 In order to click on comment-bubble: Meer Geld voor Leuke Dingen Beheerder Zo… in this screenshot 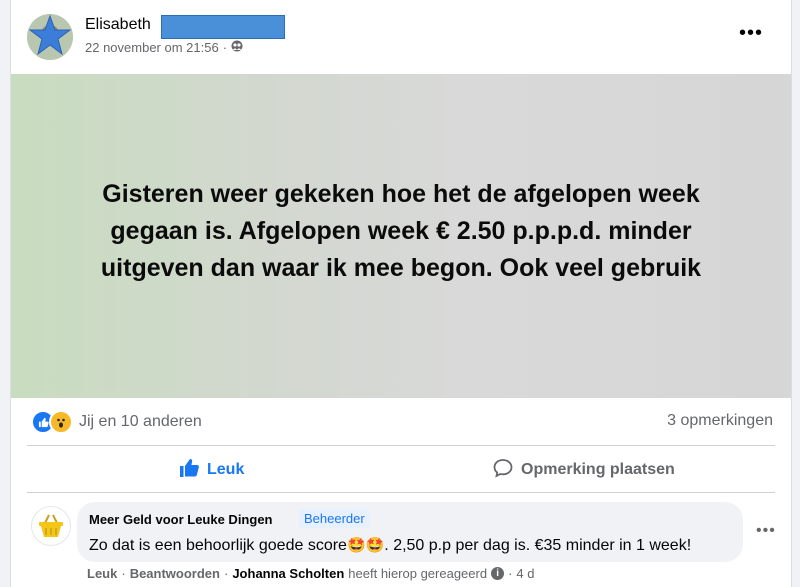, I will do `click(410, 532)`.